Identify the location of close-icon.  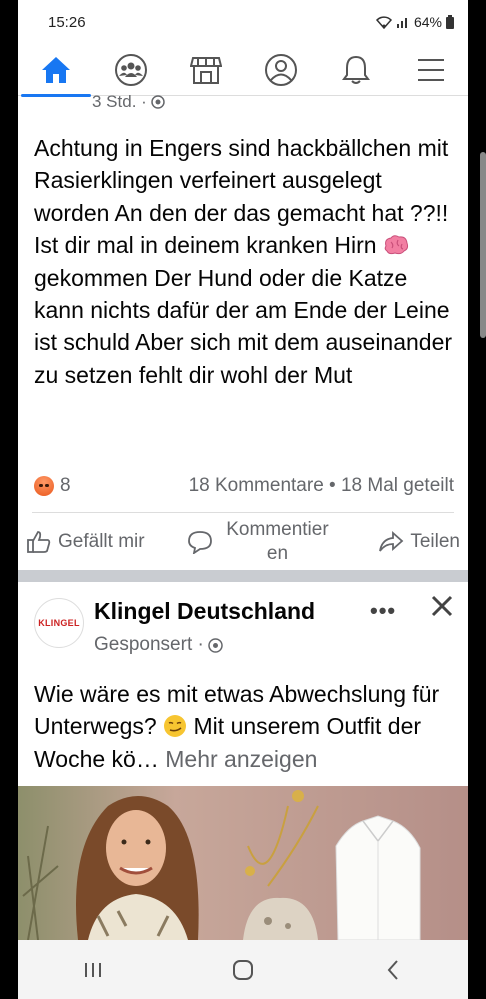
(442, 606).